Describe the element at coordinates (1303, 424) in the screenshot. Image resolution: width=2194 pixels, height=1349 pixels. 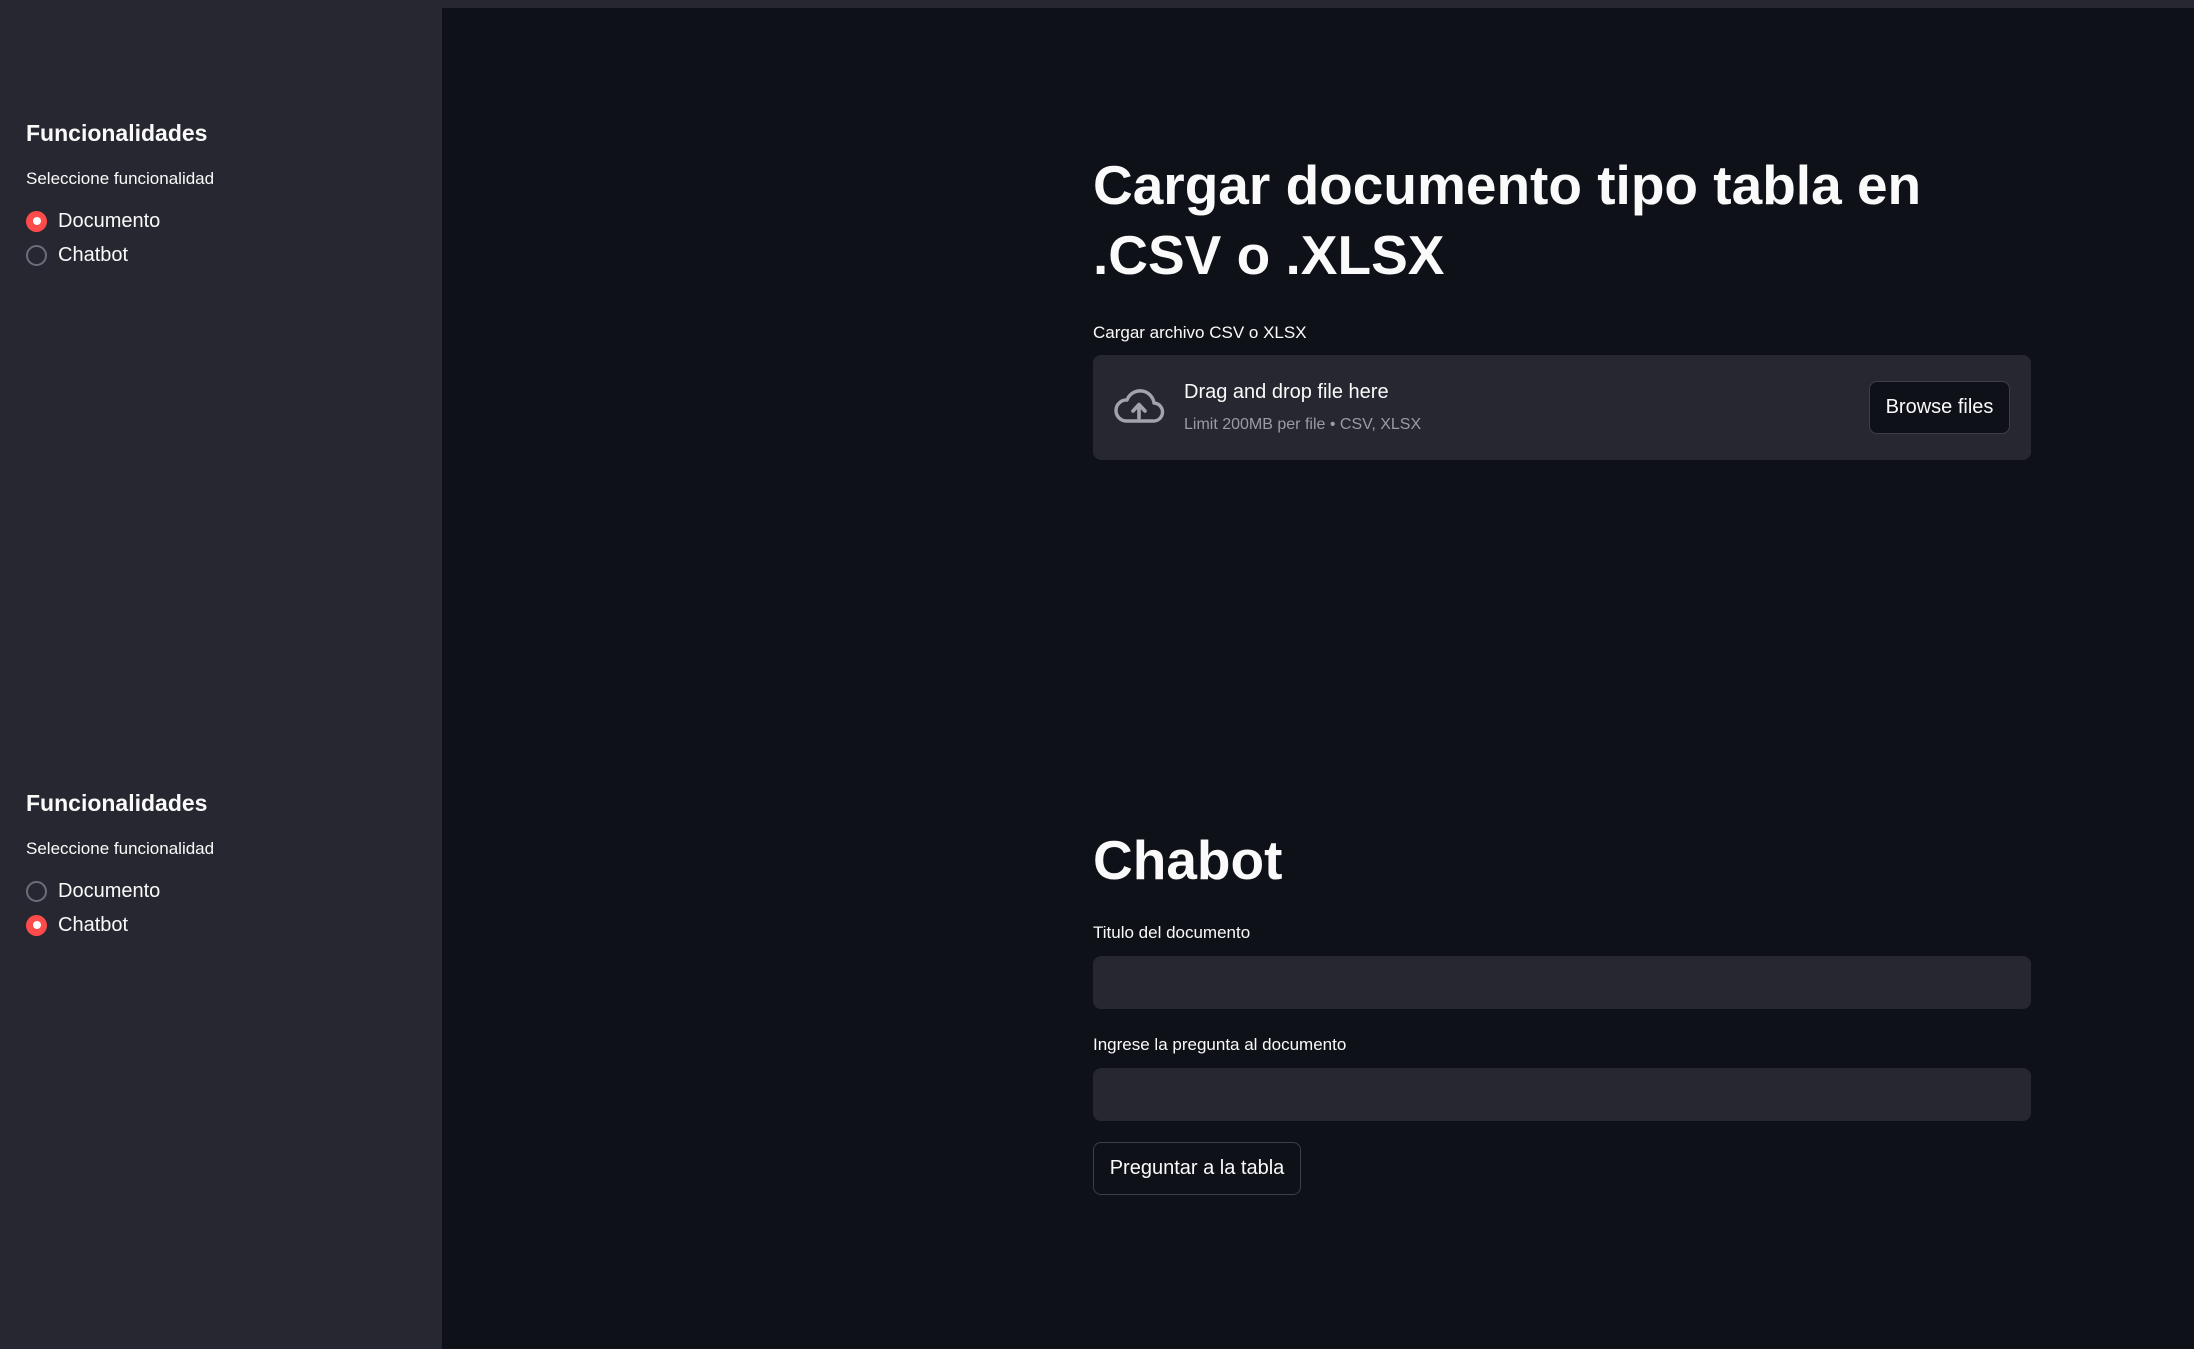
I see `upload-limit-text: Limit 200MB per file • CSV, XLSX` at that location.